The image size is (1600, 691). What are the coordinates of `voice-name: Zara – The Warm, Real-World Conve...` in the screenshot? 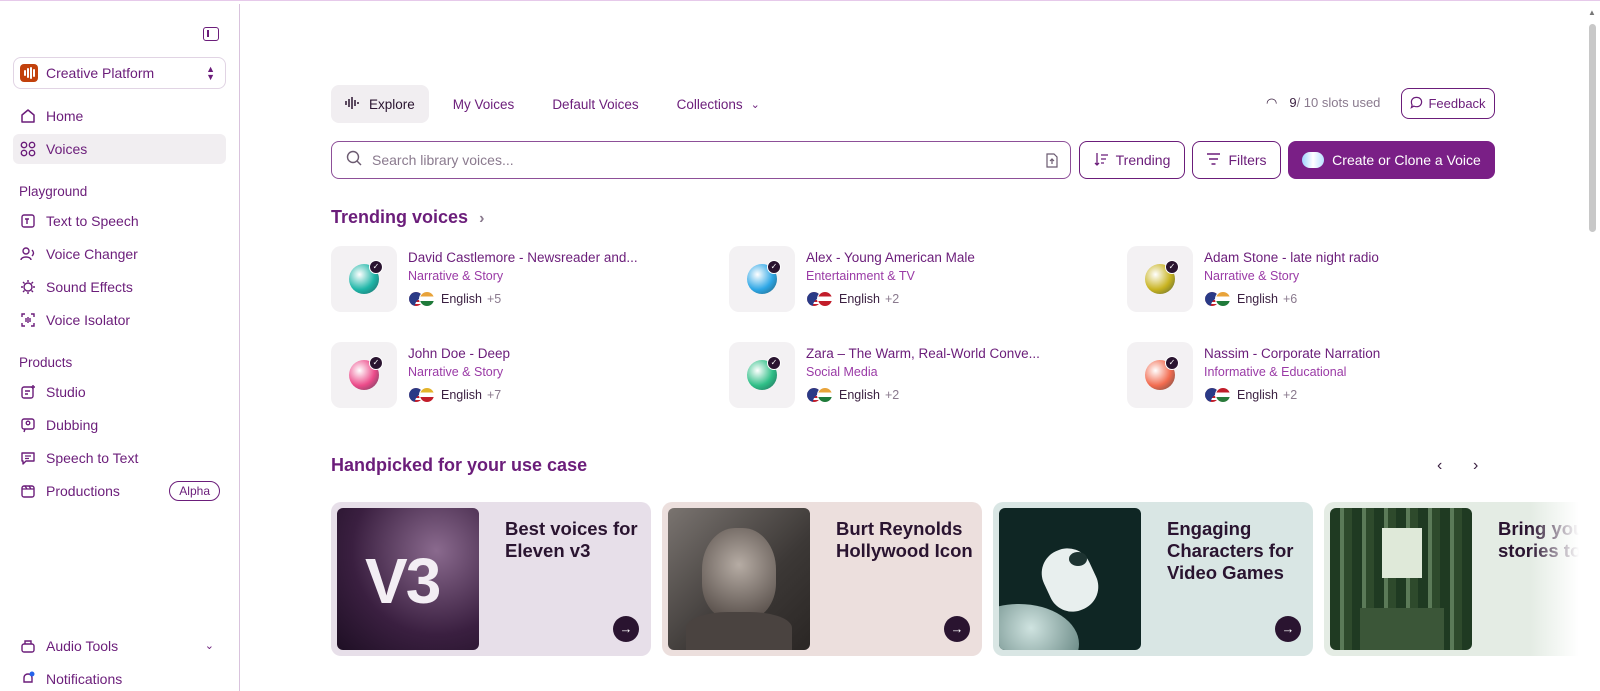 It's located at (923, 353).